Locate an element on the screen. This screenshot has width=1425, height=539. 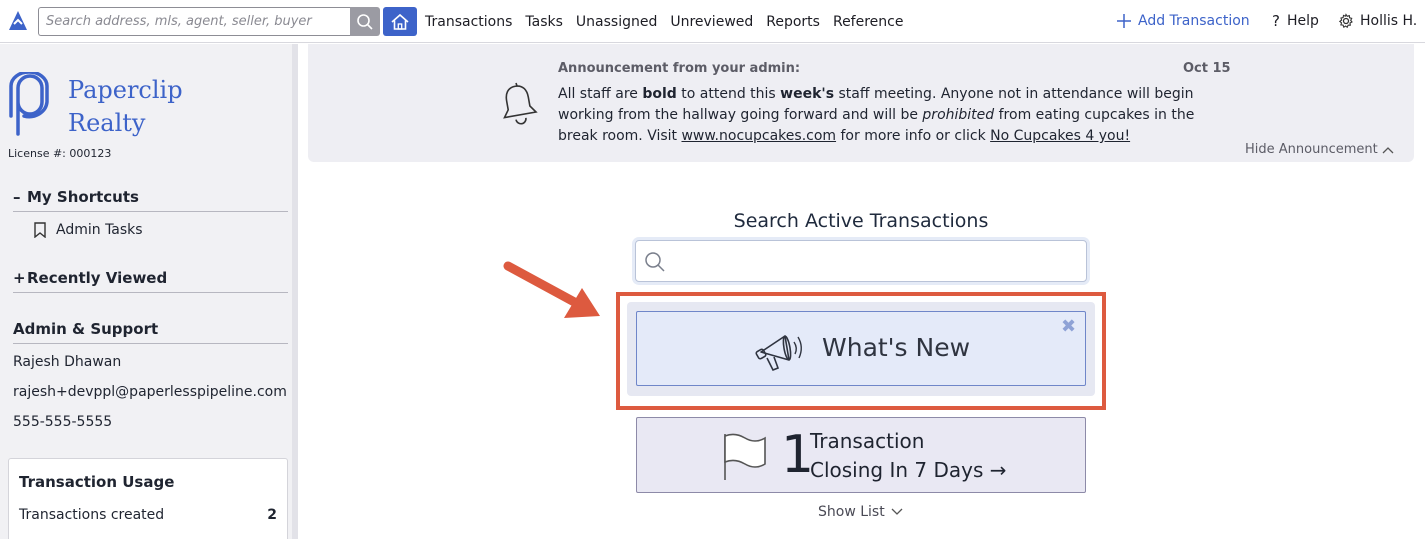
usage-value: 2 is located at coordinates (272, 515).